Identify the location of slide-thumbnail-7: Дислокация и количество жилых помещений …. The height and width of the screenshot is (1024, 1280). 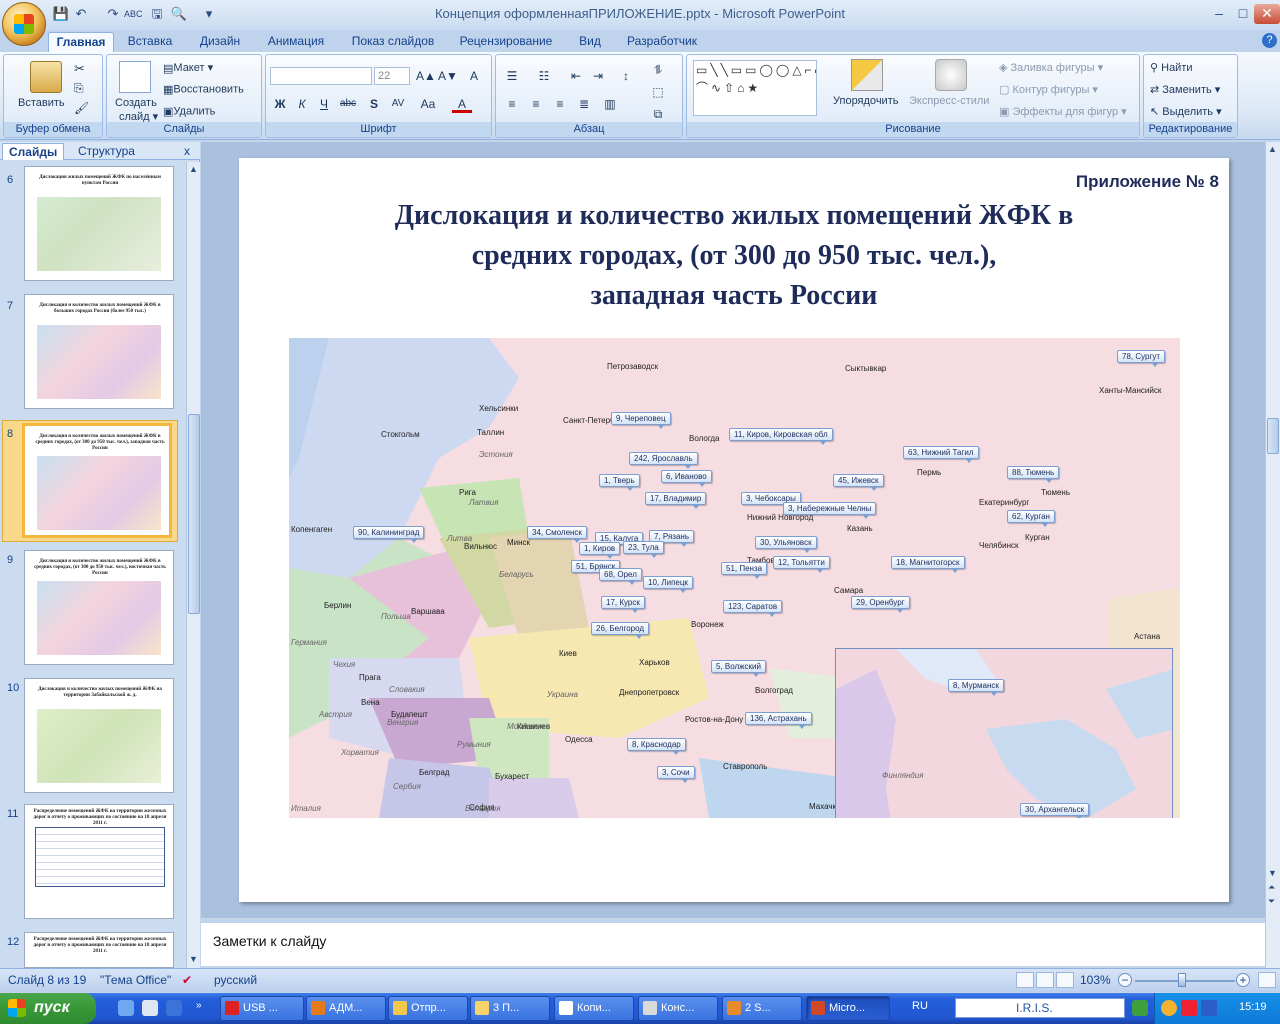
(99, 351).